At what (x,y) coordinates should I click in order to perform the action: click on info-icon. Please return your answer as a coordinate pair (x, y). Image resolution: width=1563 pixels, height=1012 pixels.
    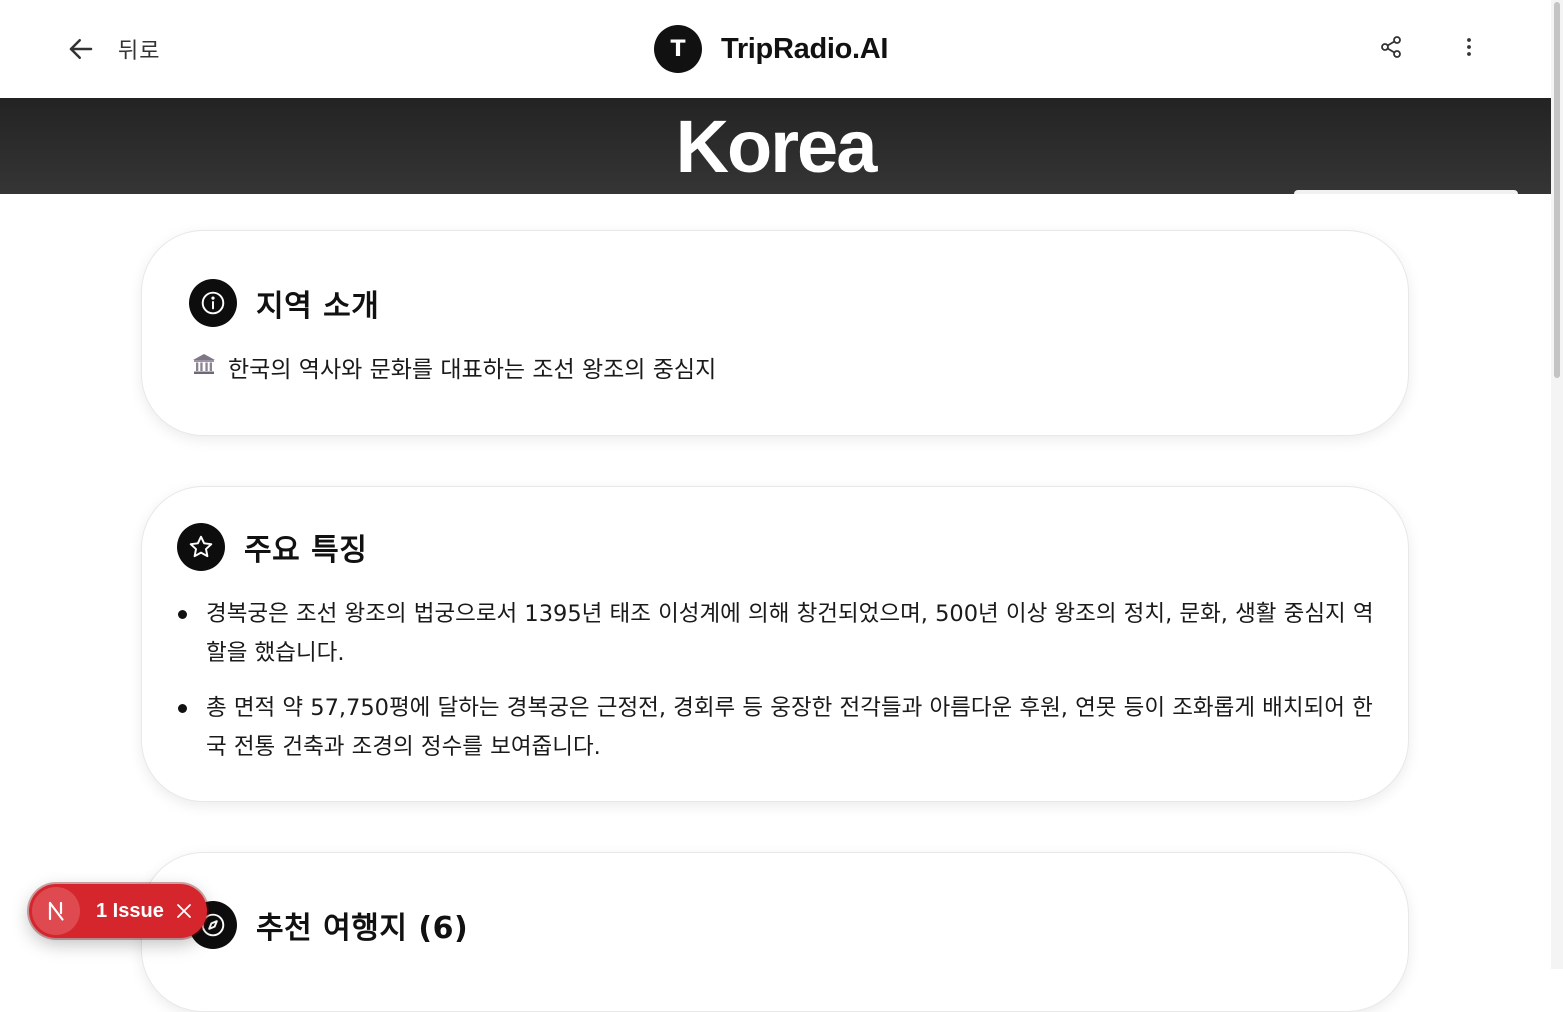
    Looking at the image, I should click on (213, 303).